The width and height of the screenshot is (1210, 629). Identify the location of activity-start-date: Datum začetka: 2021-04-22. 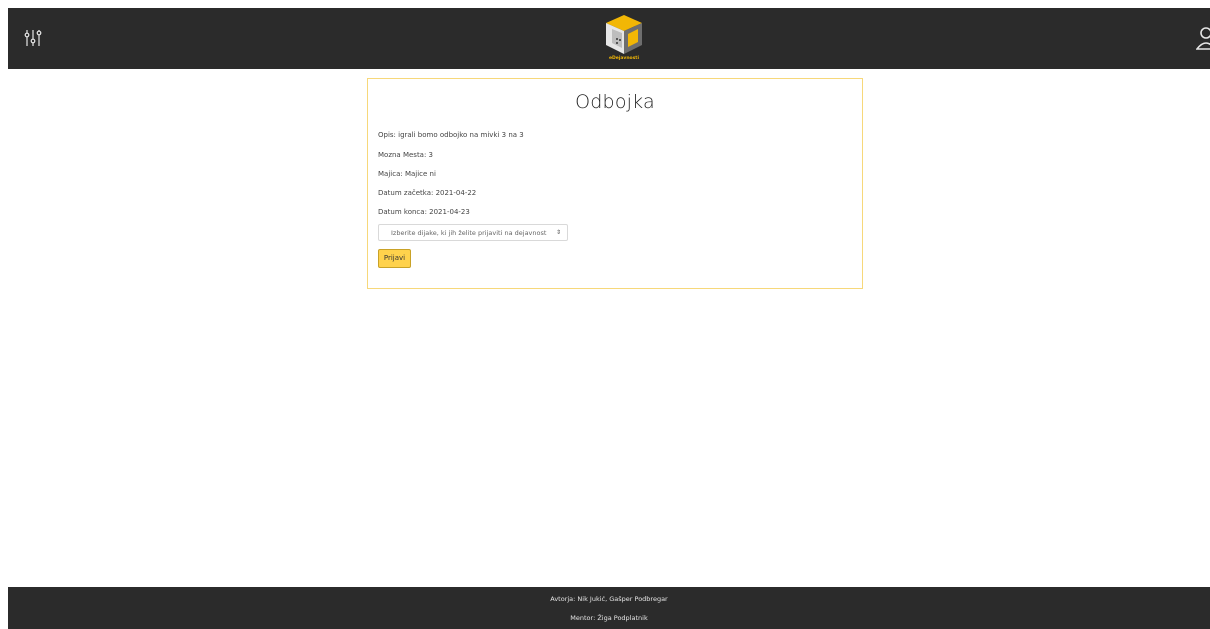
(427, 193).